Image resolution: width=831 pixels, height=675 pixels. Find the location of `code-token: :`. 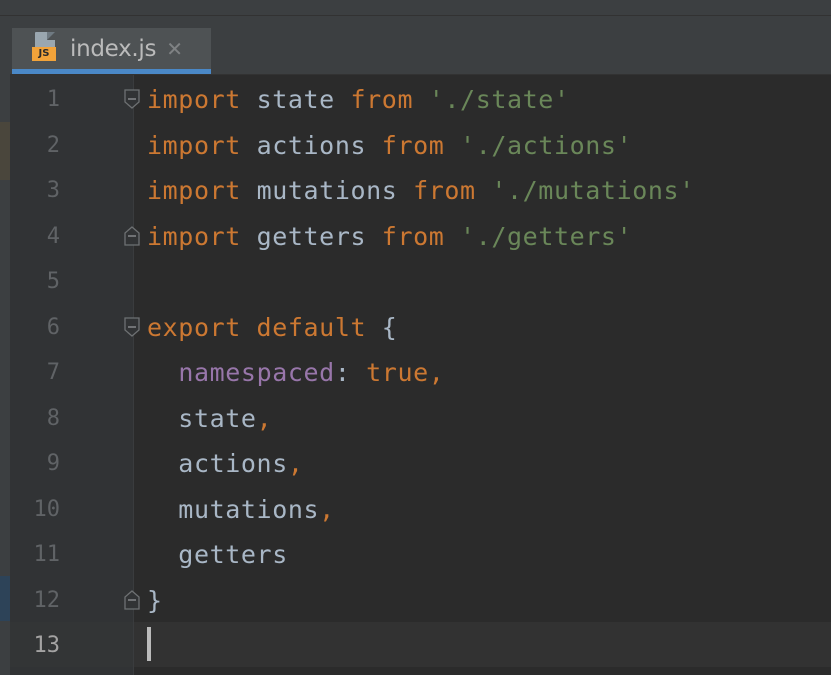

code-token: : is located at coordinates (350, 372).